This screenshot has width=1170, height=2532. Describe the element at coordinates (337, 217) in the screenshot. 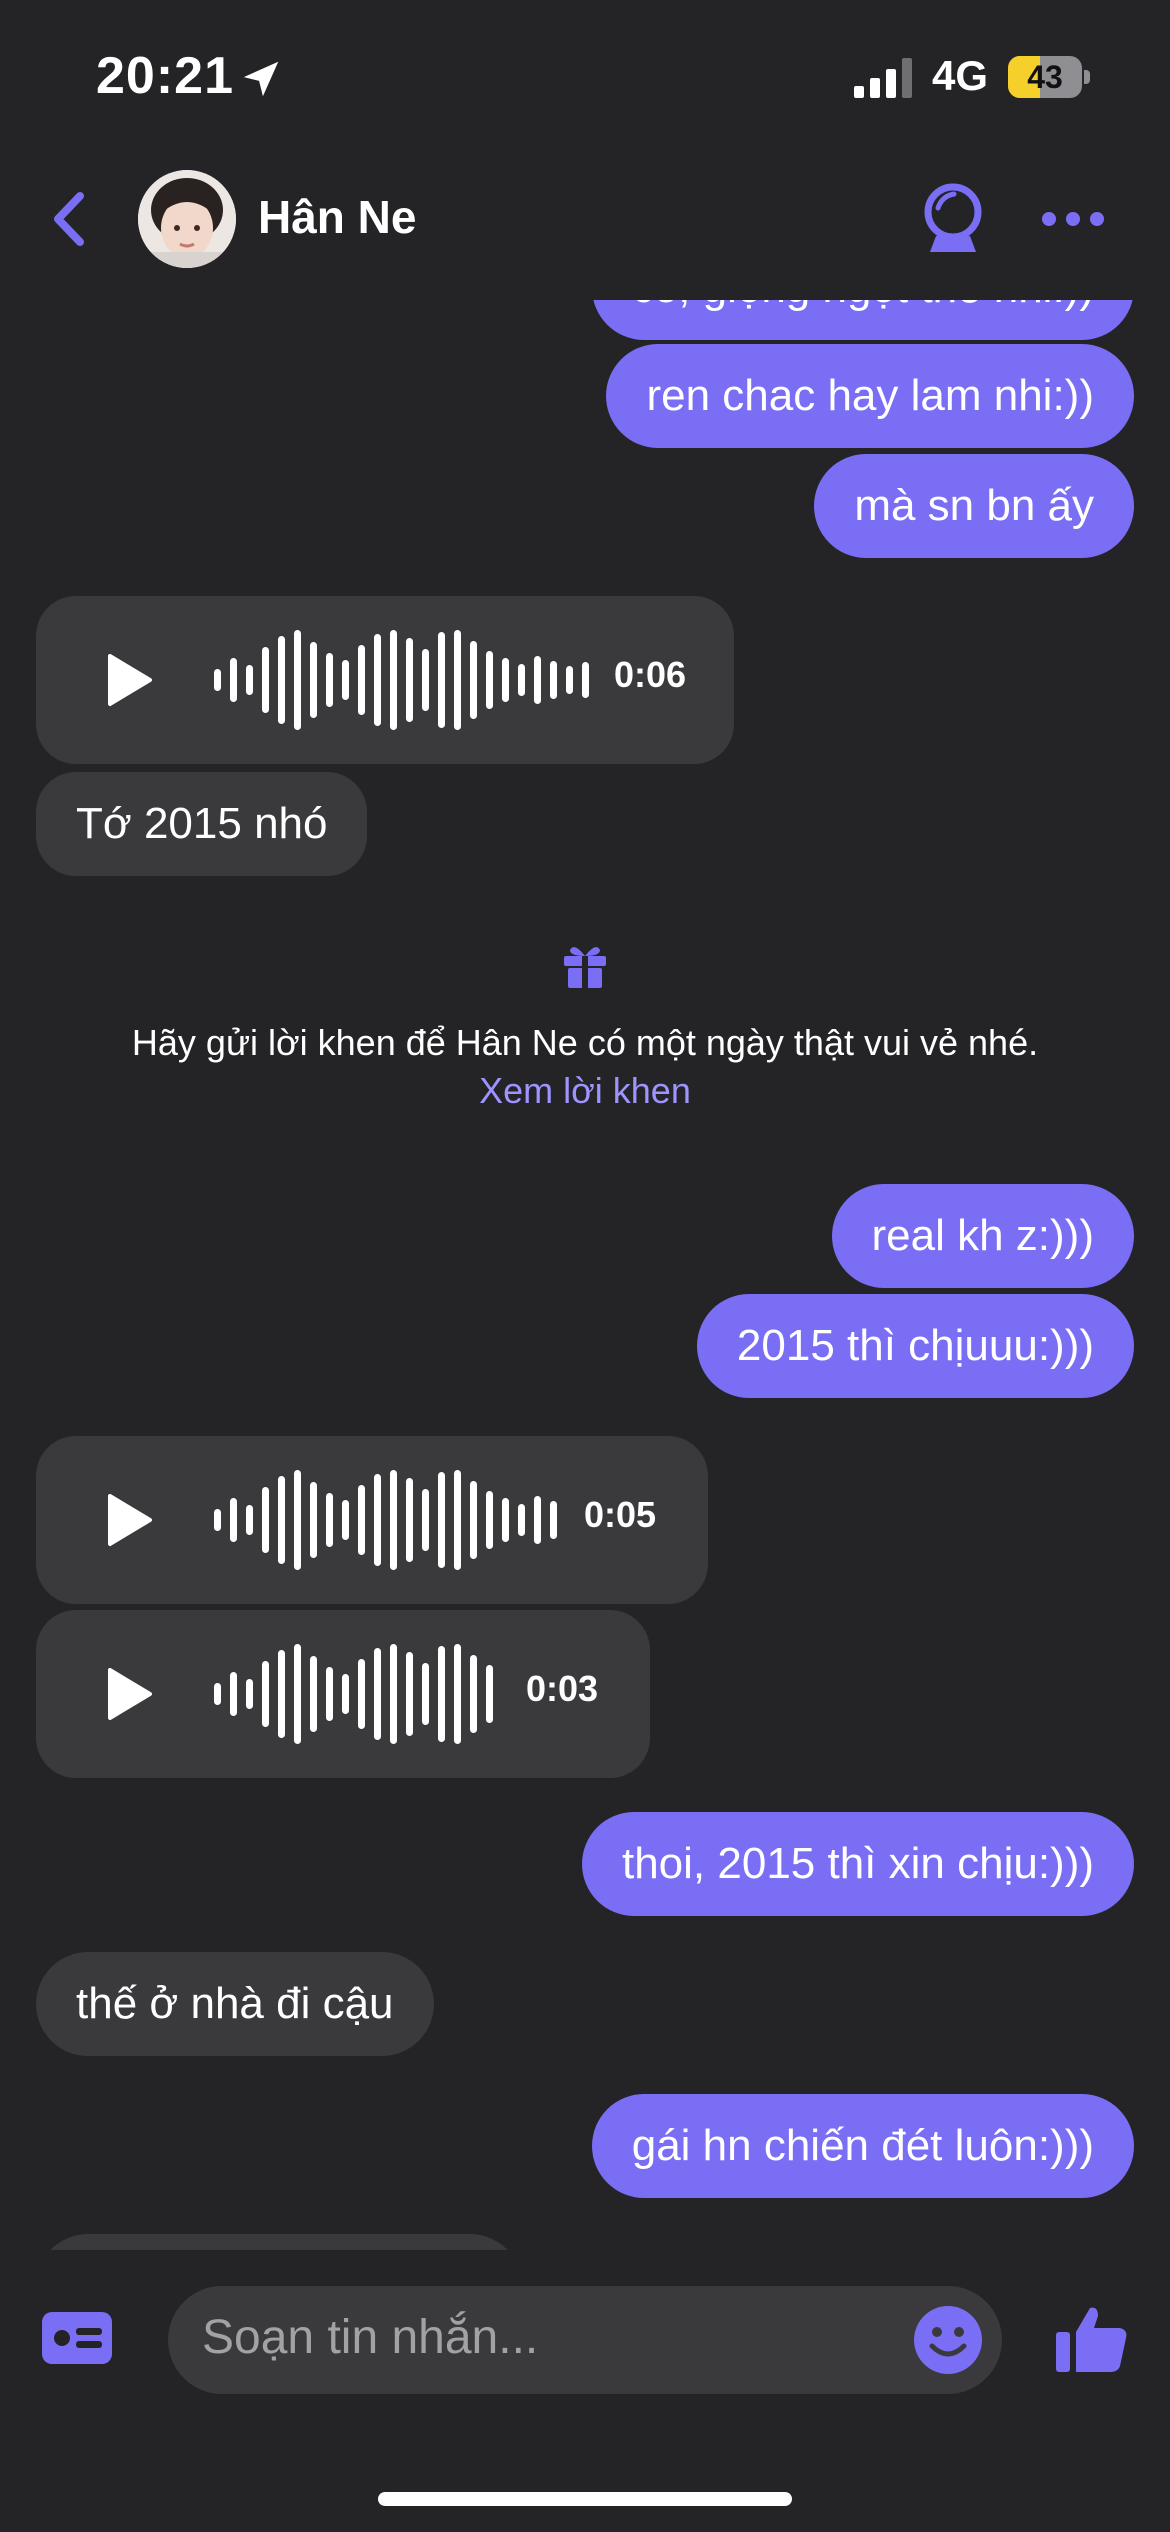

I see `contact-name: Hân Ne` at that location.